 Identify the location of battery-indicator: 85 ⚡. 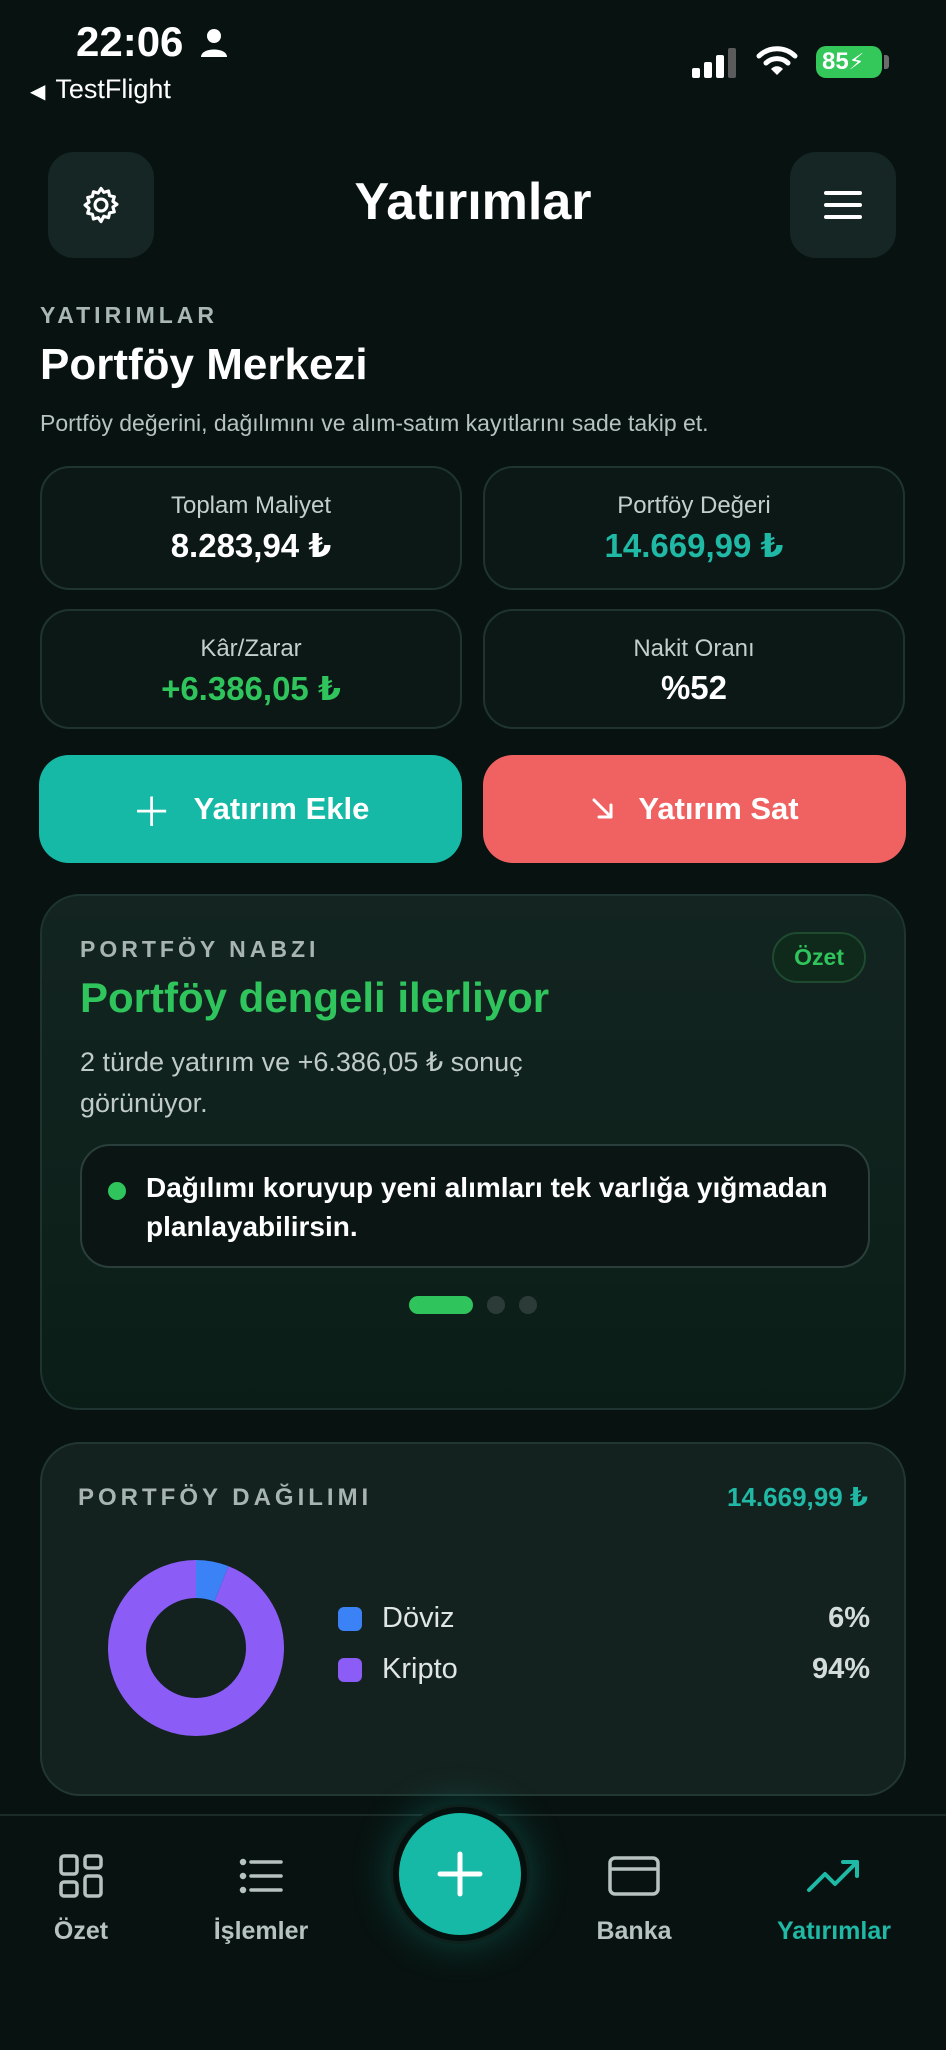
(849, 62).